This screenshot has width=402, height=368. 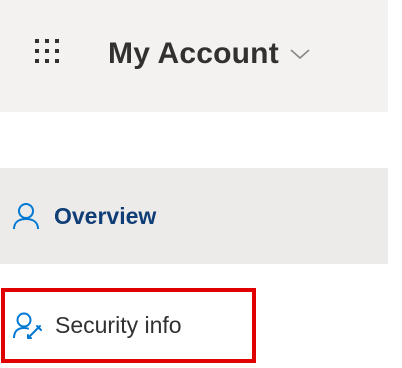 I want to click on waffle-icon, so click(x=47, y=51).